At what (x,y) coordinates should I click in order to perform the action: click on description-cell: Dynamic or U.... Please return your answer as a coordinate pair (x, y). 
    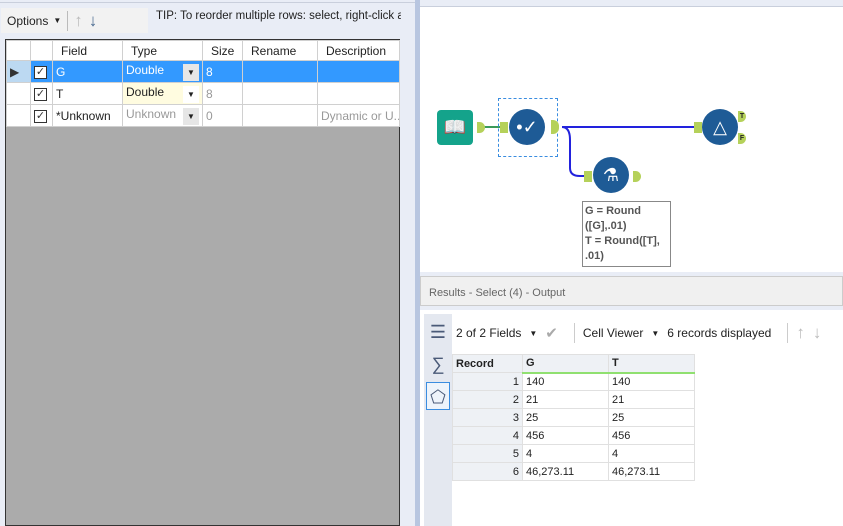
    Looking at the image, I should click on (358, 115).